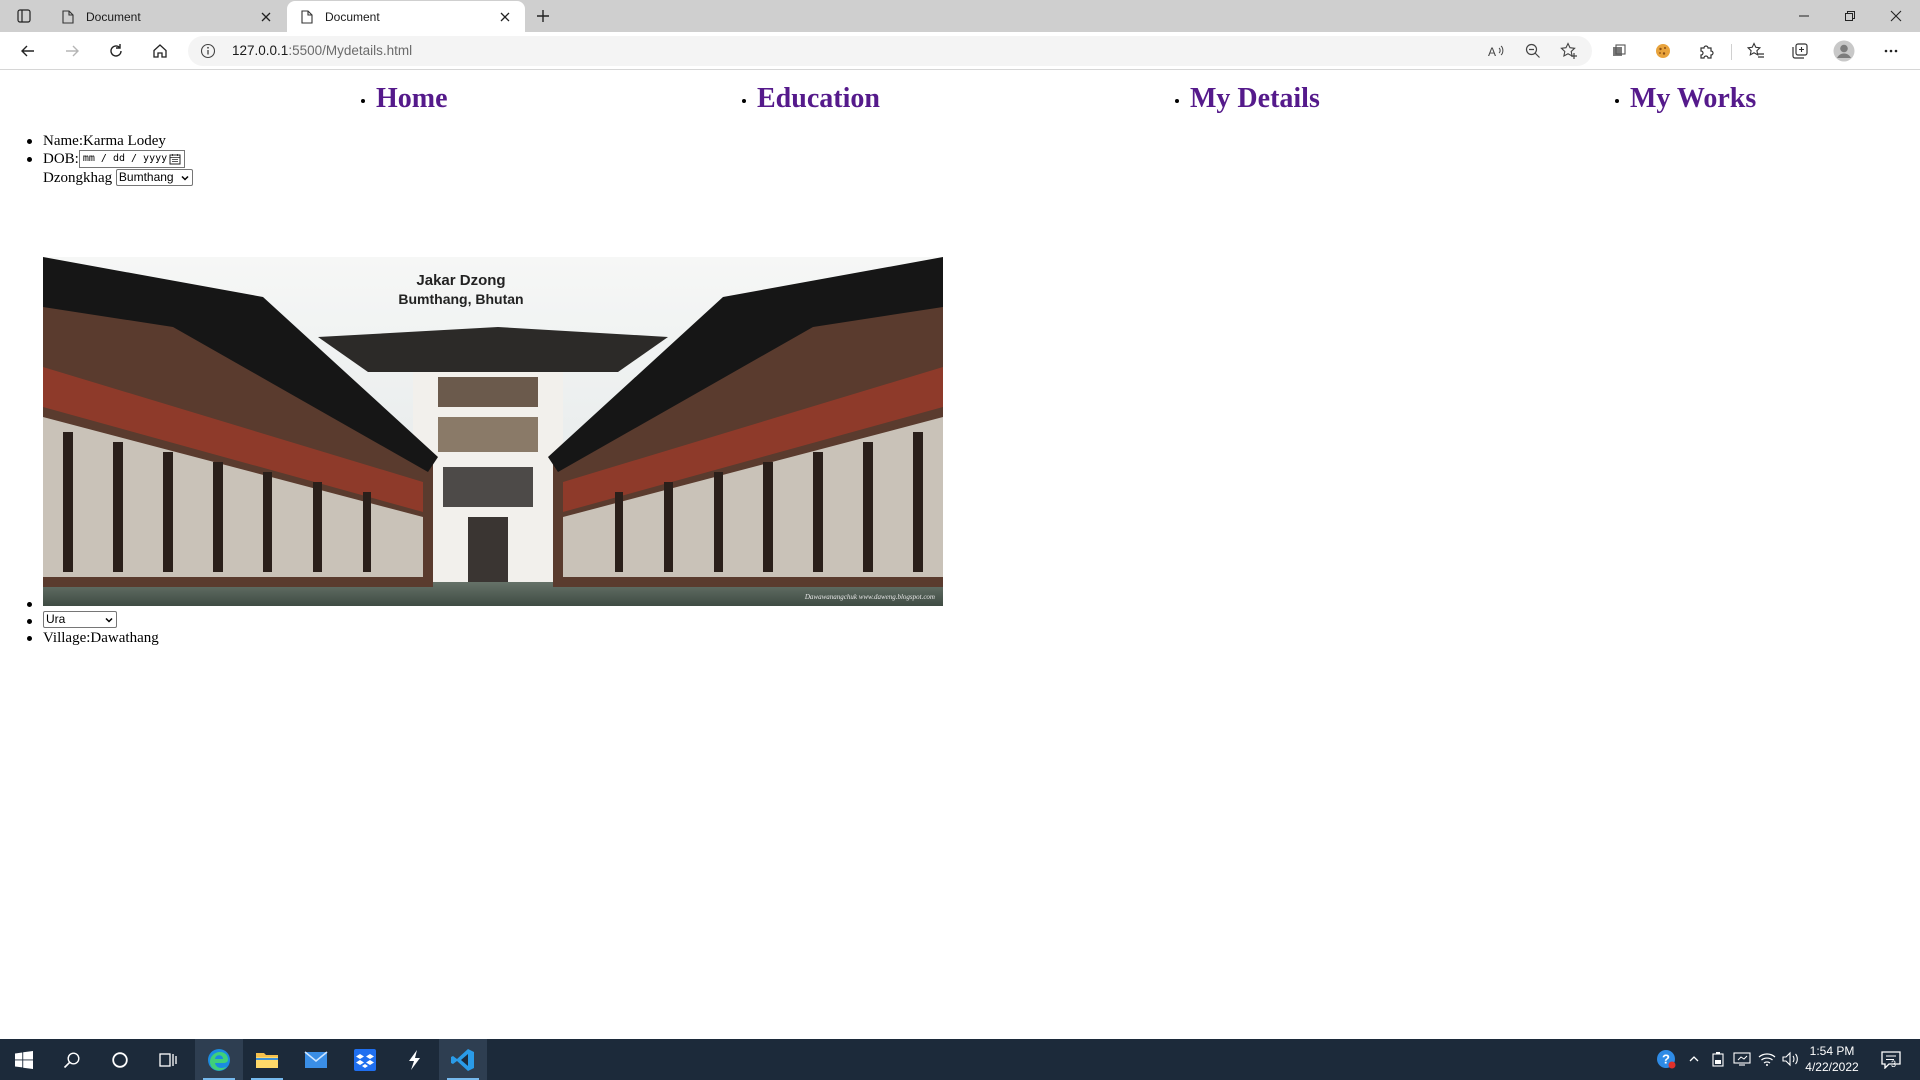 This screenshot has width=1920, height=1080. I want to click on new-tab-button, so click(543, 16).